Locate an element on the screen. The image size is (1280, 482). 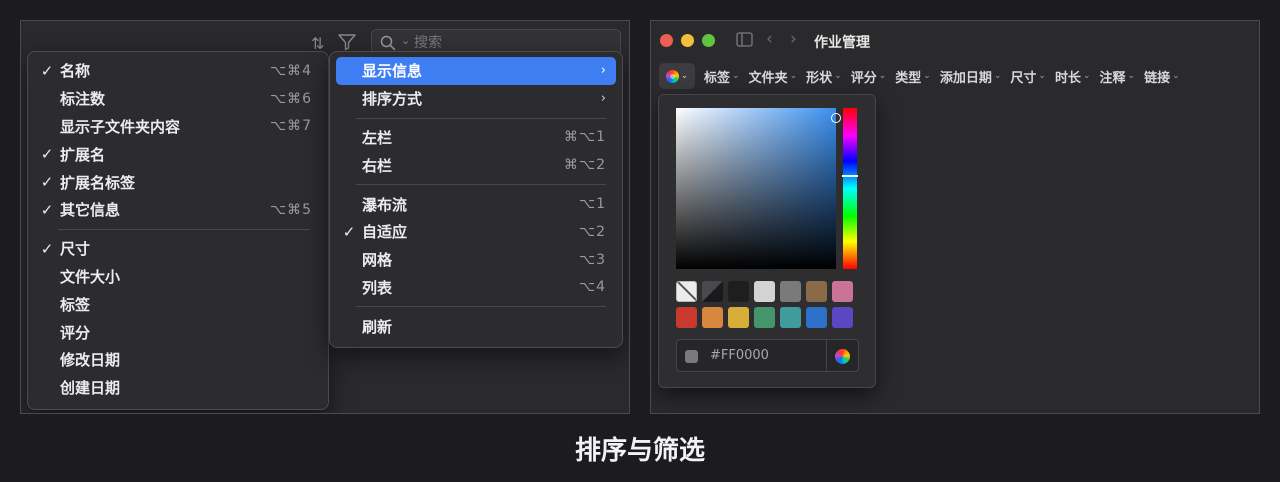
filter-dropdown: 链接 ⌄ is located at coordinates (1162, 76).